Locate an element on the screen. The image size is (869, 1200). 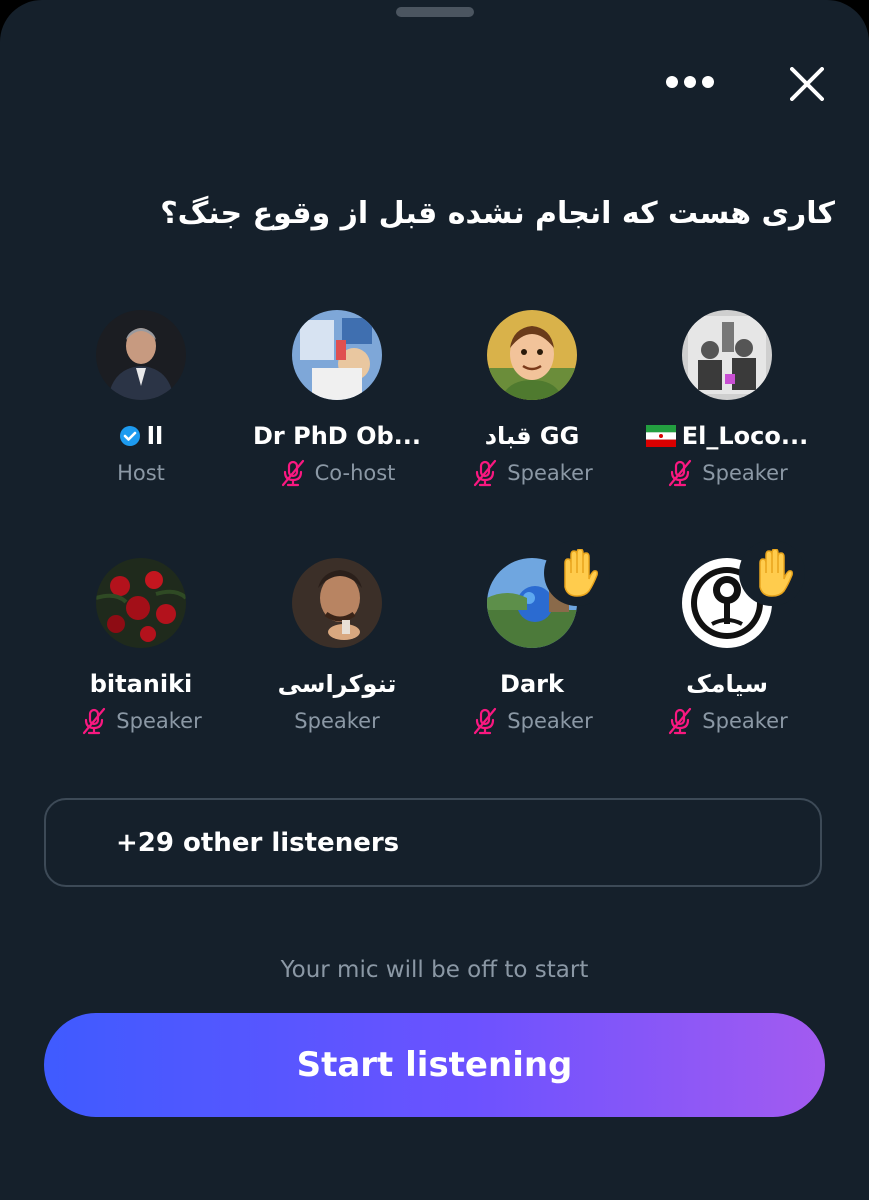
participant-name-row: bitaniki is located at coordinates (141, 684).